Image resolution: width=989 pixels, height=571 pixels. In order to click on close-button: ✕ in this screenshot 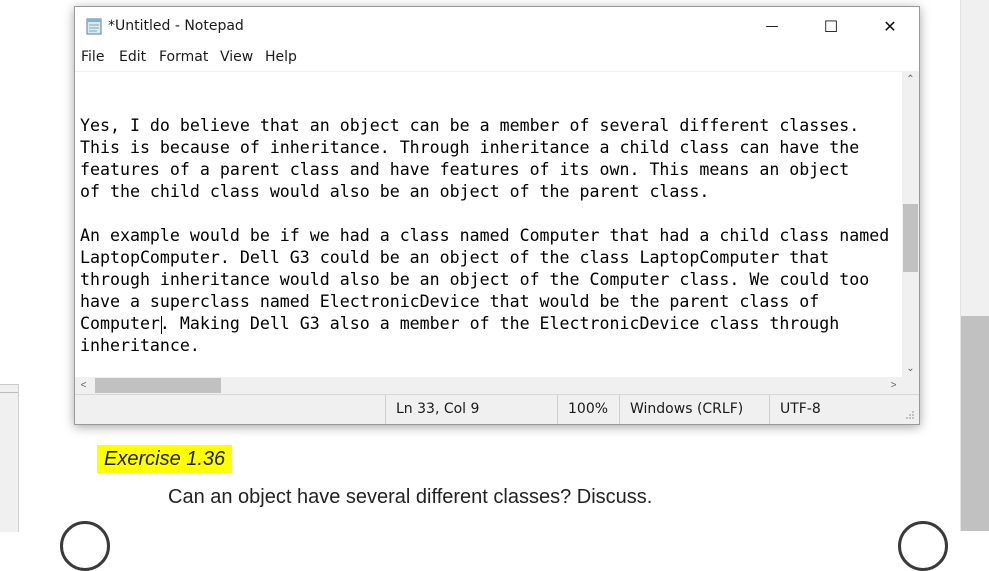, I will do `click(890, 26)`.